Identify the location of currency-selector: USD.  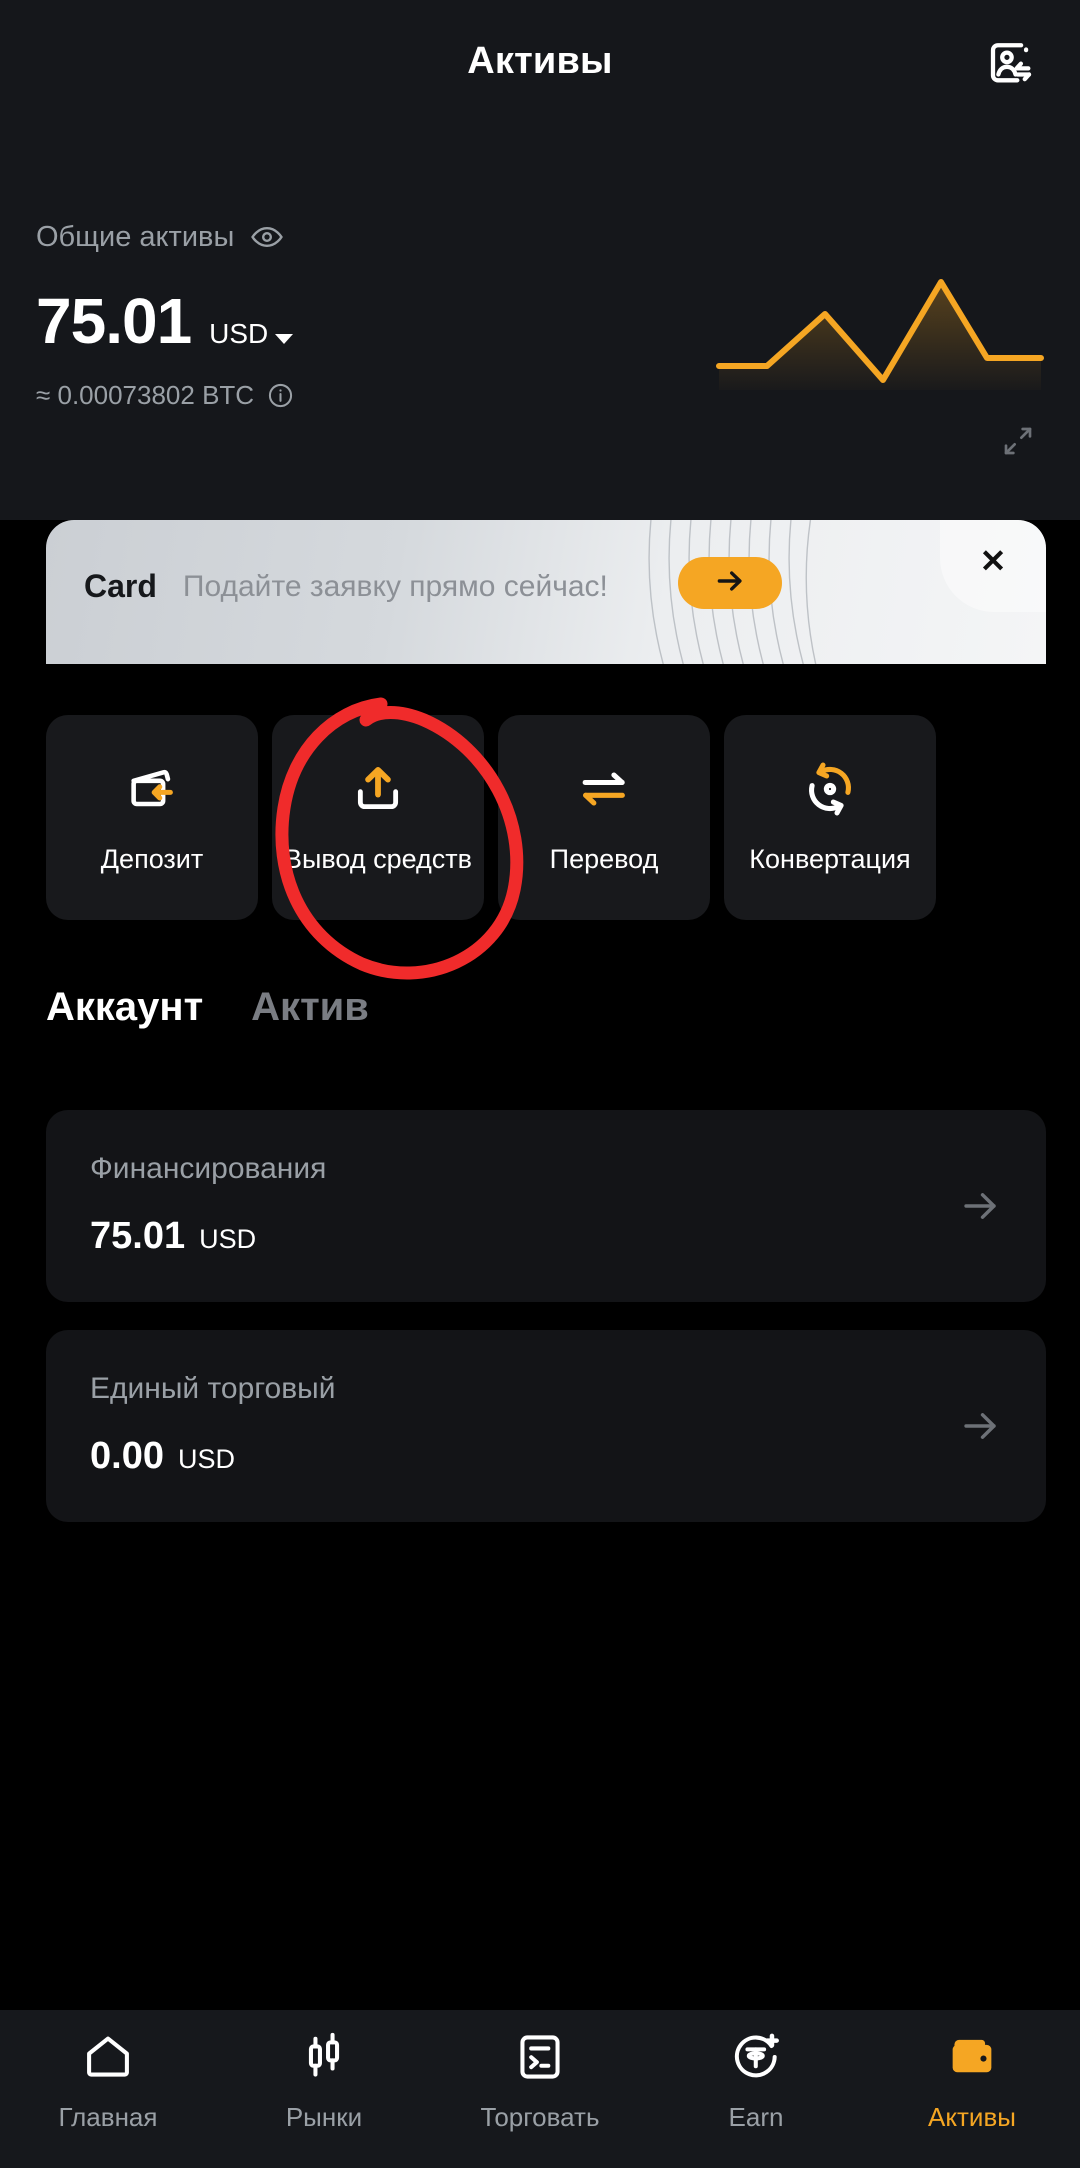
(251, 334).